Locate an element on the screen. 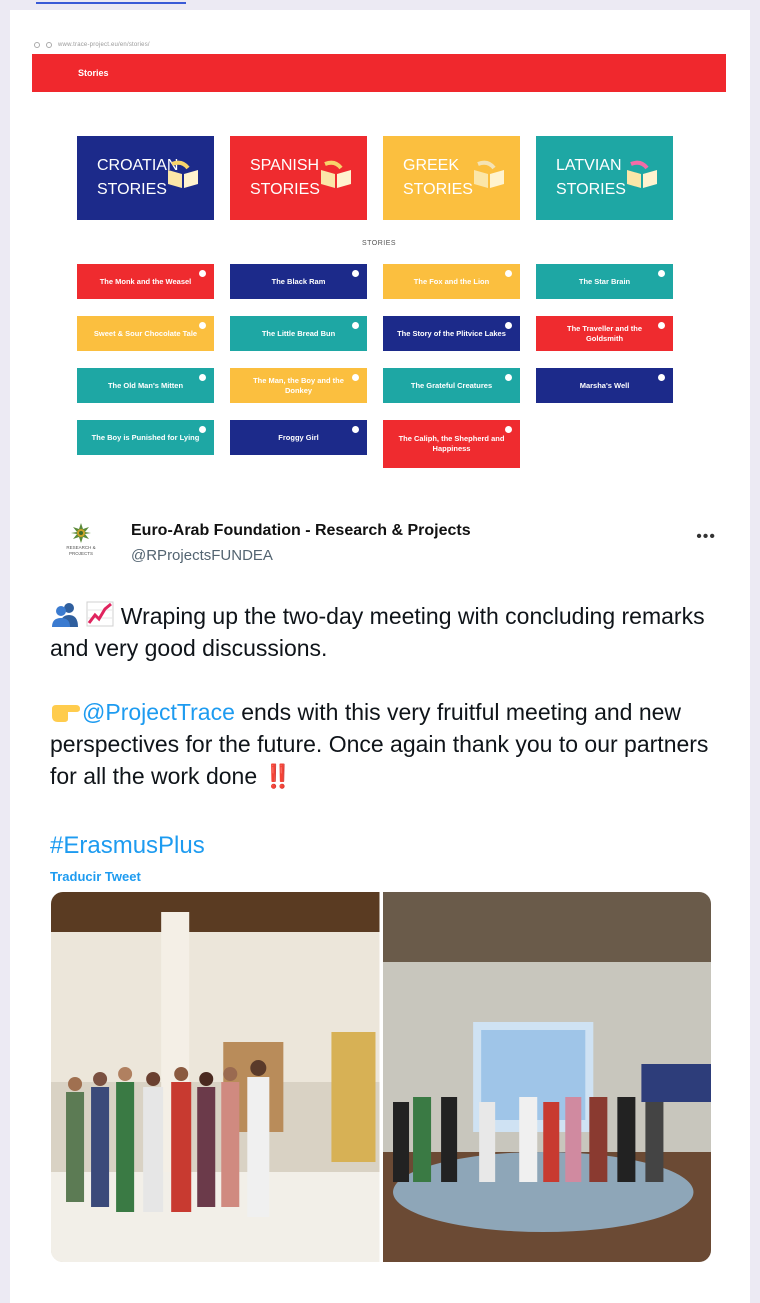  story-title: The Black Ram is located at coordinates (298, 281).